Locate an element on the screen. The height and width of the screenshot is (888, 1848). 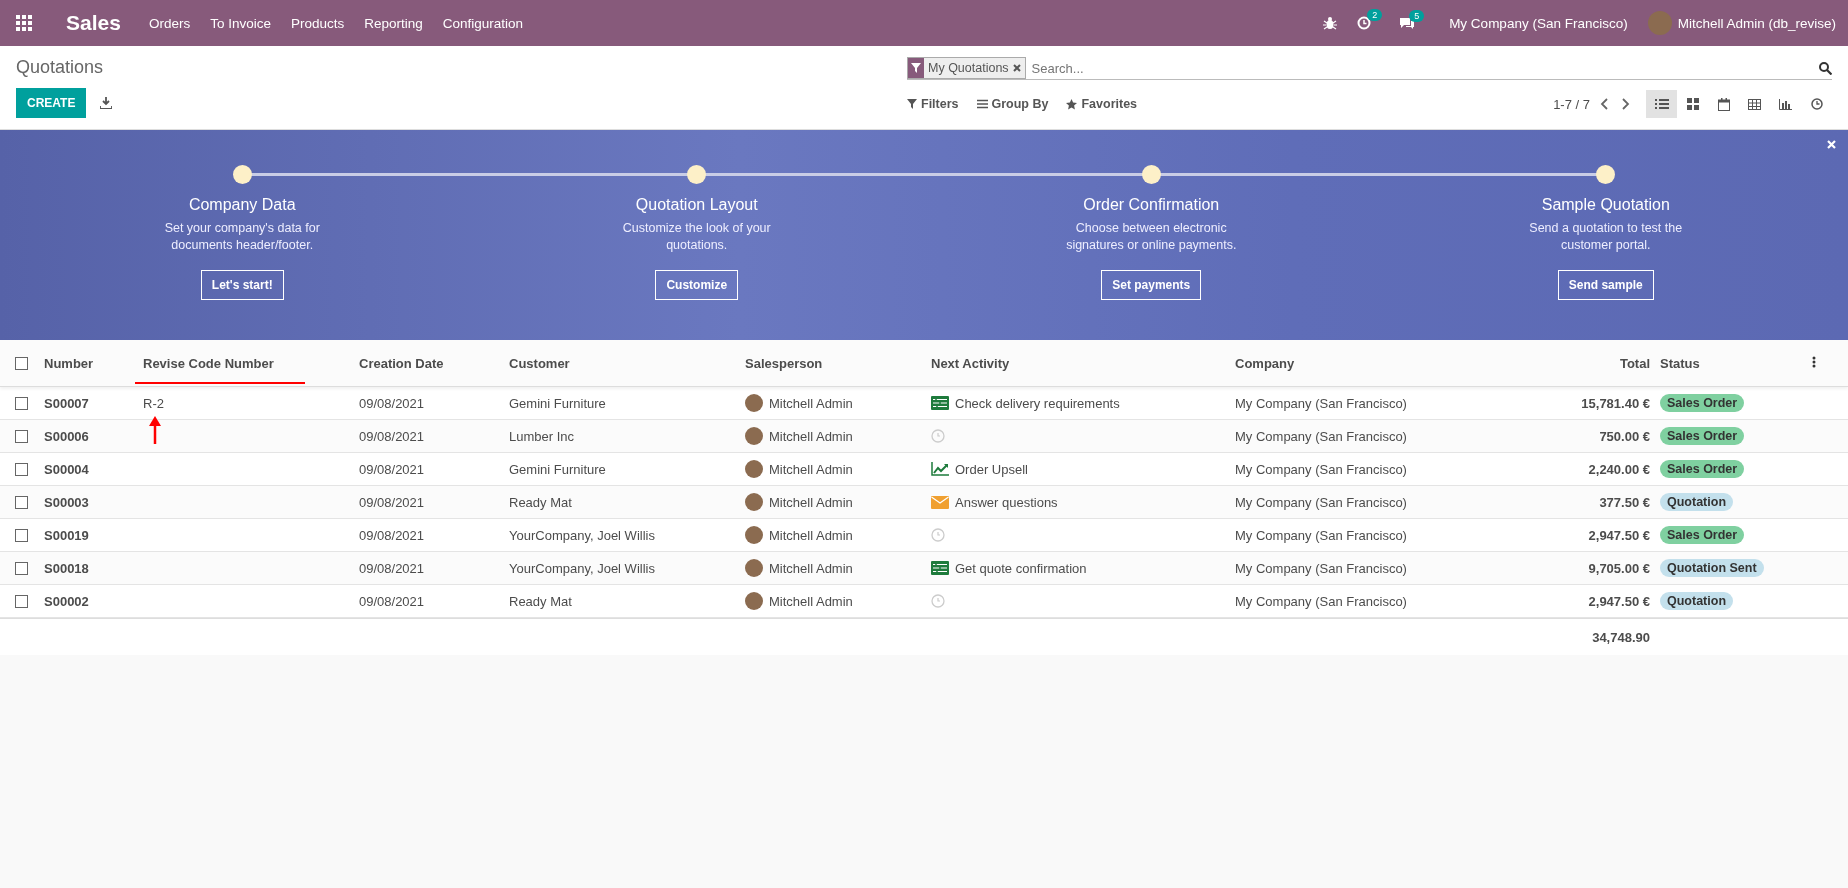
list-view-icon is located at coordinates (1661, 104).